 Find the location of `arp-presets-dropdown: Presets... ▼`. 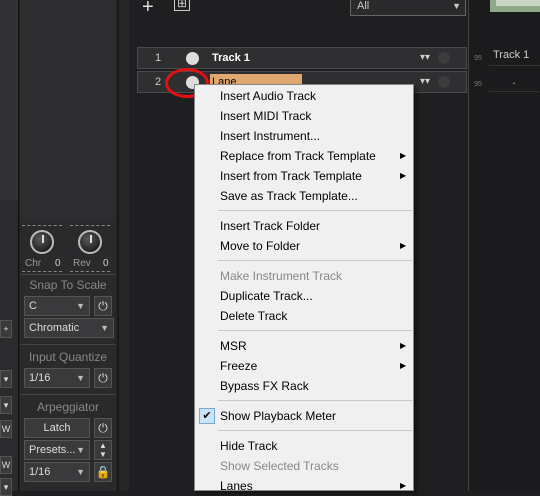

arp-presets-dropdown: Presets... ▼ is located at coordinates (57, 450).